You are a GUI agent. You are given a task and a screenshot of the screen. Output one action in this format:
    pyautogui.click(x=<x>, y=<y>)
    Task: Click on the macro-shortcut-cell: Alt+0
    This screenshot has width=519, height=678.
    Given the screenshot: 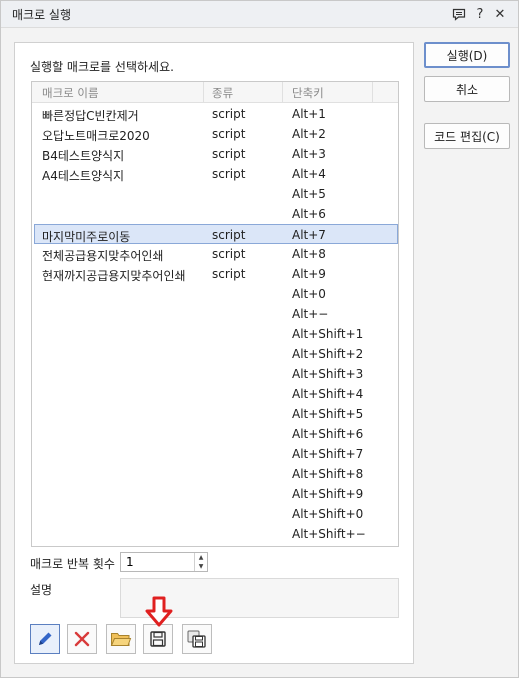 What is the action you would take?
    pyautogui.click(x=309, y=294)
    